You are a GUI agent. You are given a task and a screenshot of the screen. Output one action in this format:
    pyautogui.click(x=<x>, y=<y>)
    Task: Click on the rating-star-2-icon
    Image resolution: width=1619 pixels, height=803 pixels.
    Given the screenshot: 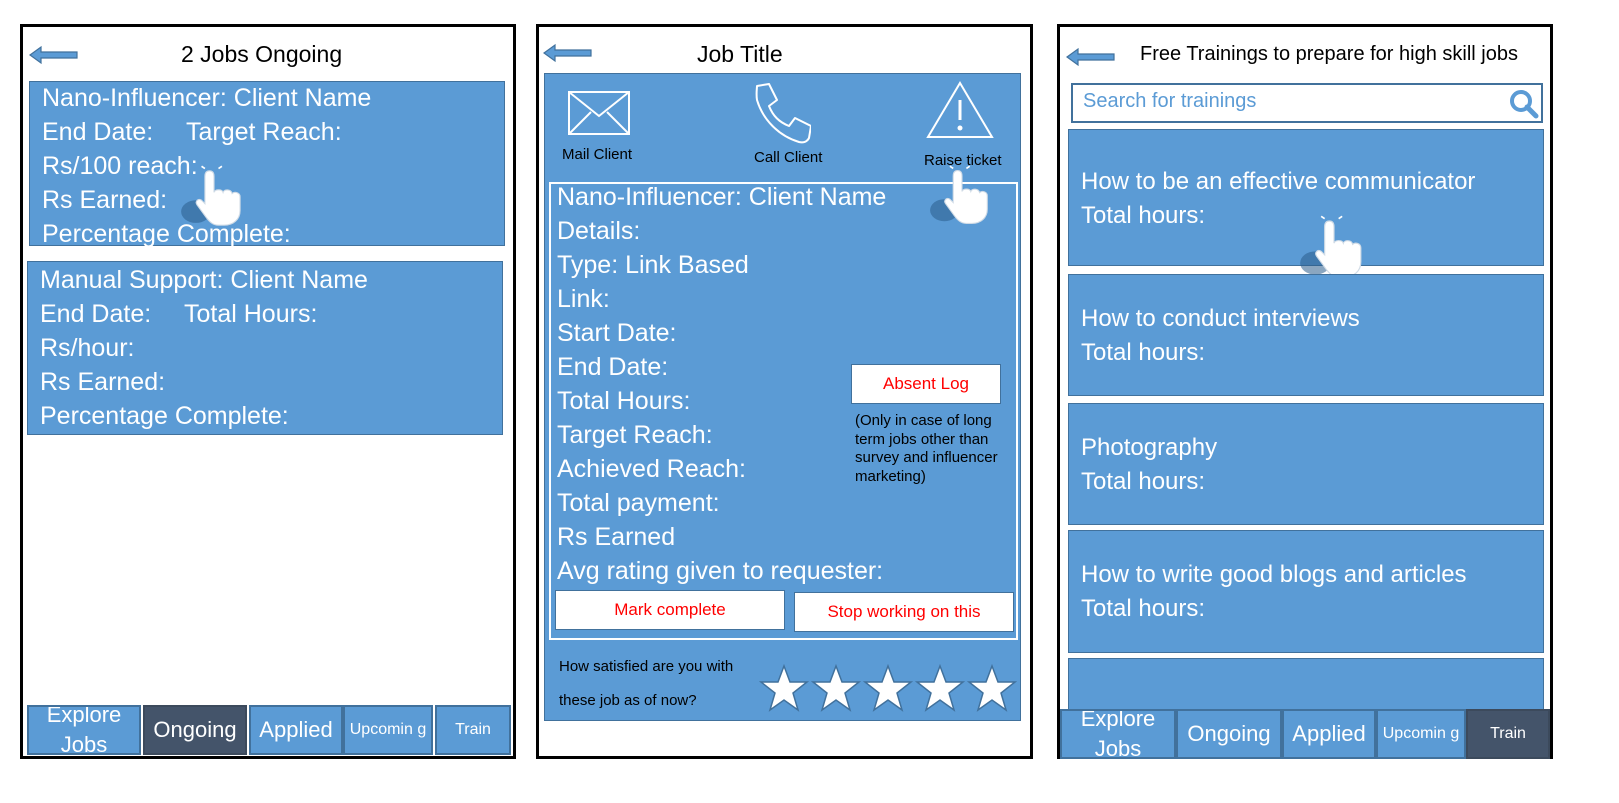 What is the action you would take?
    pyautogui.click(x=836, y=688)
    